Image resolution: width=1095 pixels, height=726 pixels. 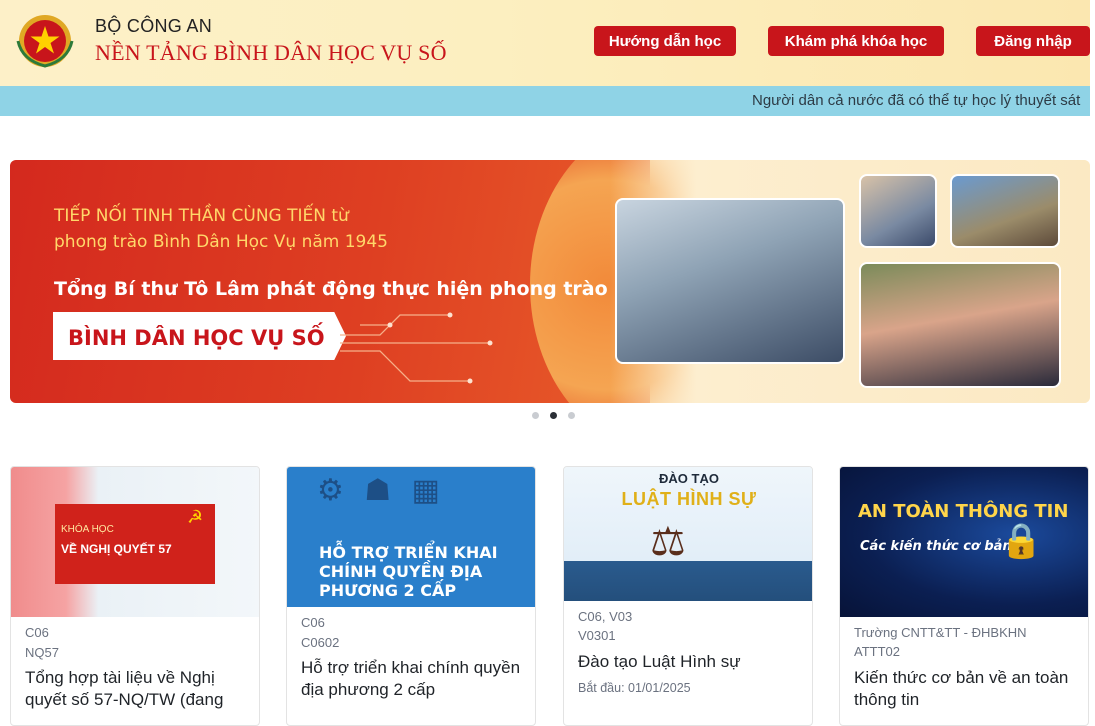 I want to click on explore-courses-button: Khám phá khóa học, so click(x=856, y=41).